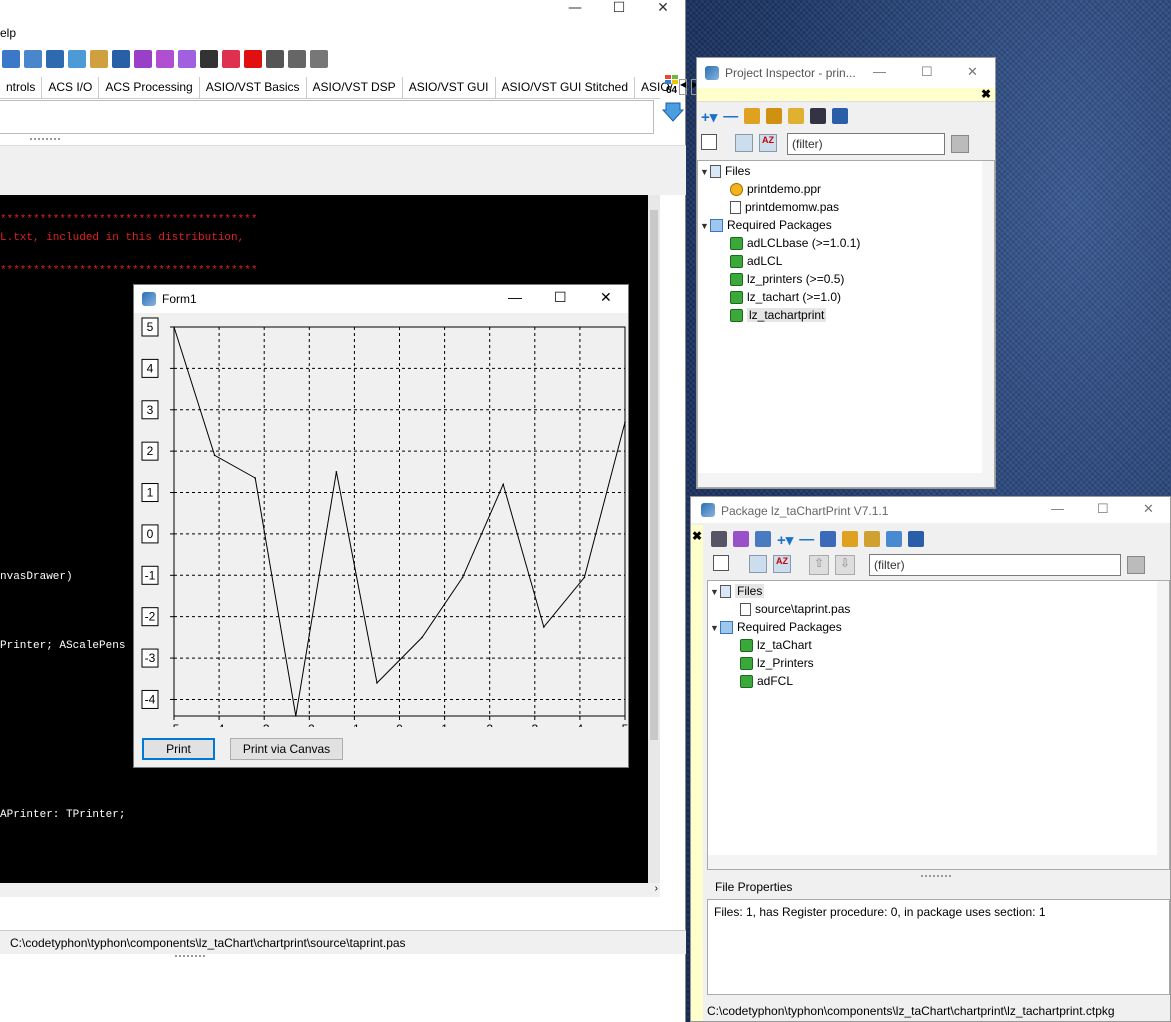  What do you see at coordinates (253, 88) in the screenshot?
I see `palette-tab: ASIO/VST Basics` at bounding box center [253, 88].